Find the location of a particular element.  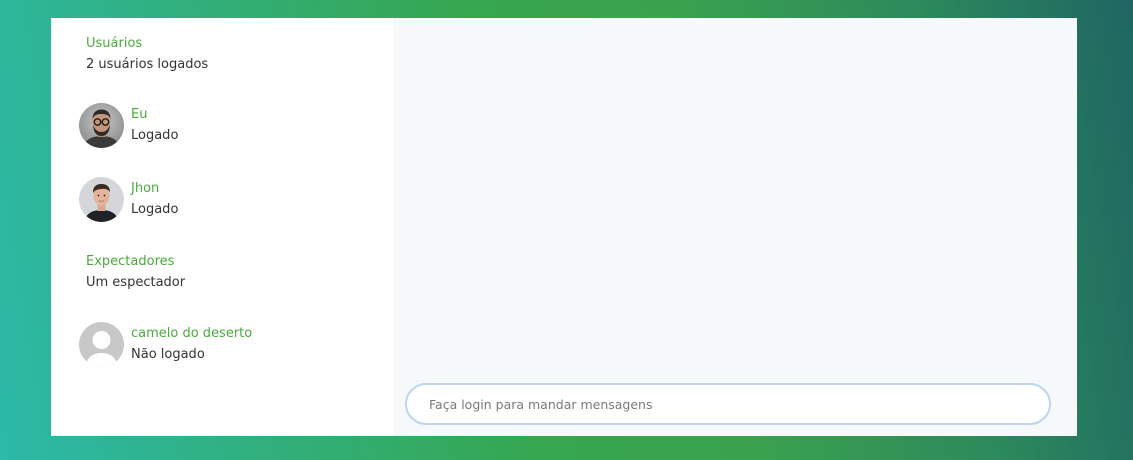

spectators-section-title: Expectadores is located at coordinates (130, 261).